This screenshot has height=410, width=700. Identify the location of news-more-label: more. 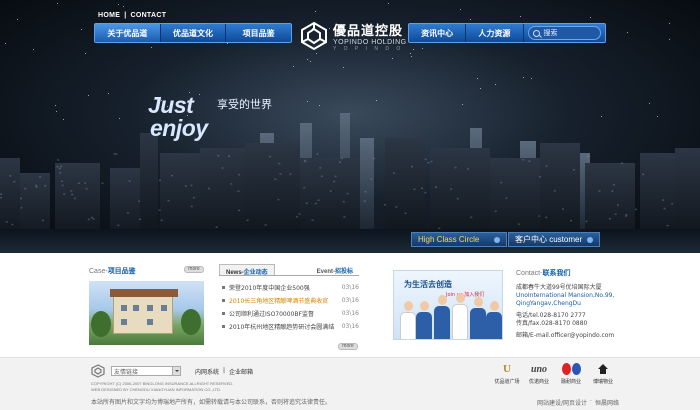
(348, 346).